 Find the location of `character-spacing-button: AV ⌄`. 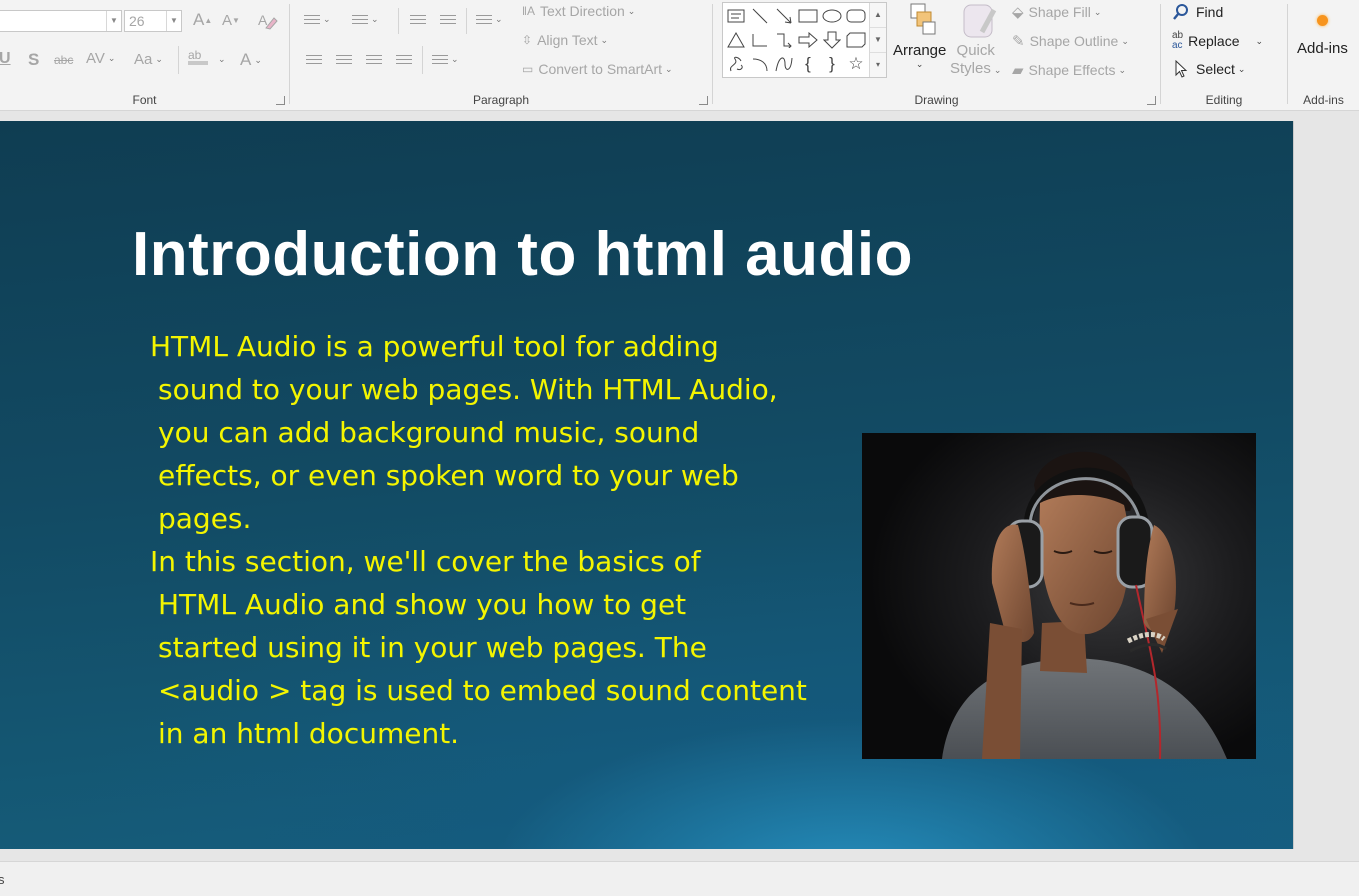

character-spacing-button: AV ⌄ is located at coordinates (100, 58).